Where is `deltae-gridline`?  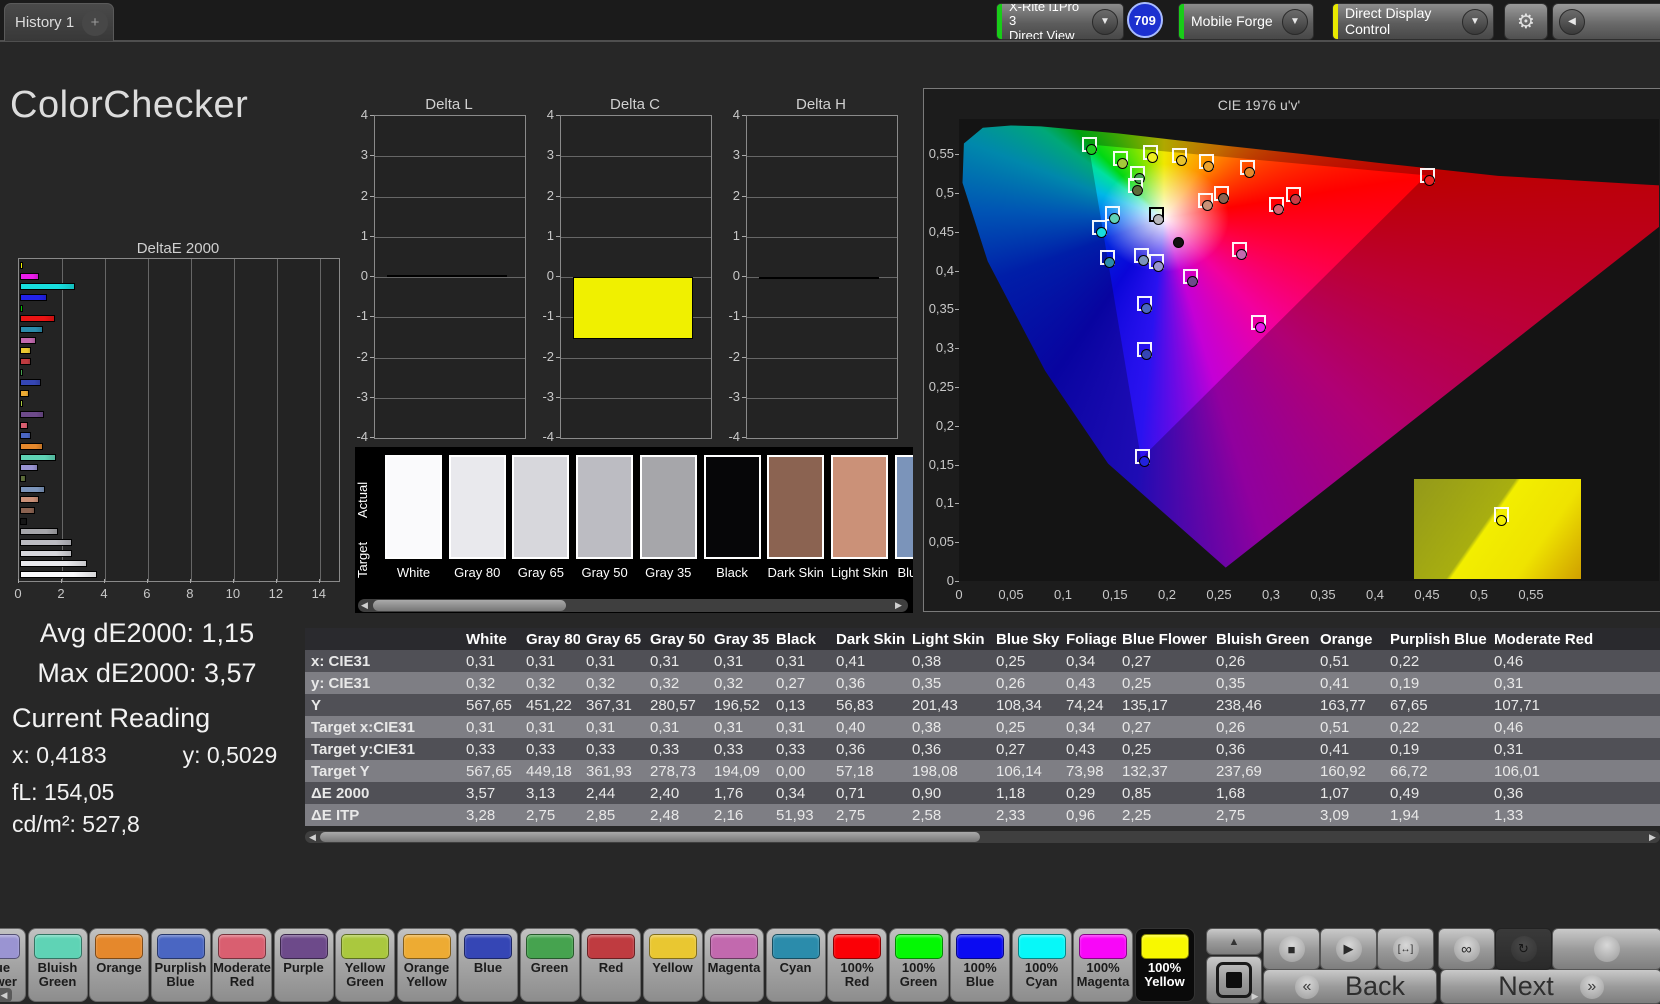 deltae-gridline is located at coordinates (191, 420).